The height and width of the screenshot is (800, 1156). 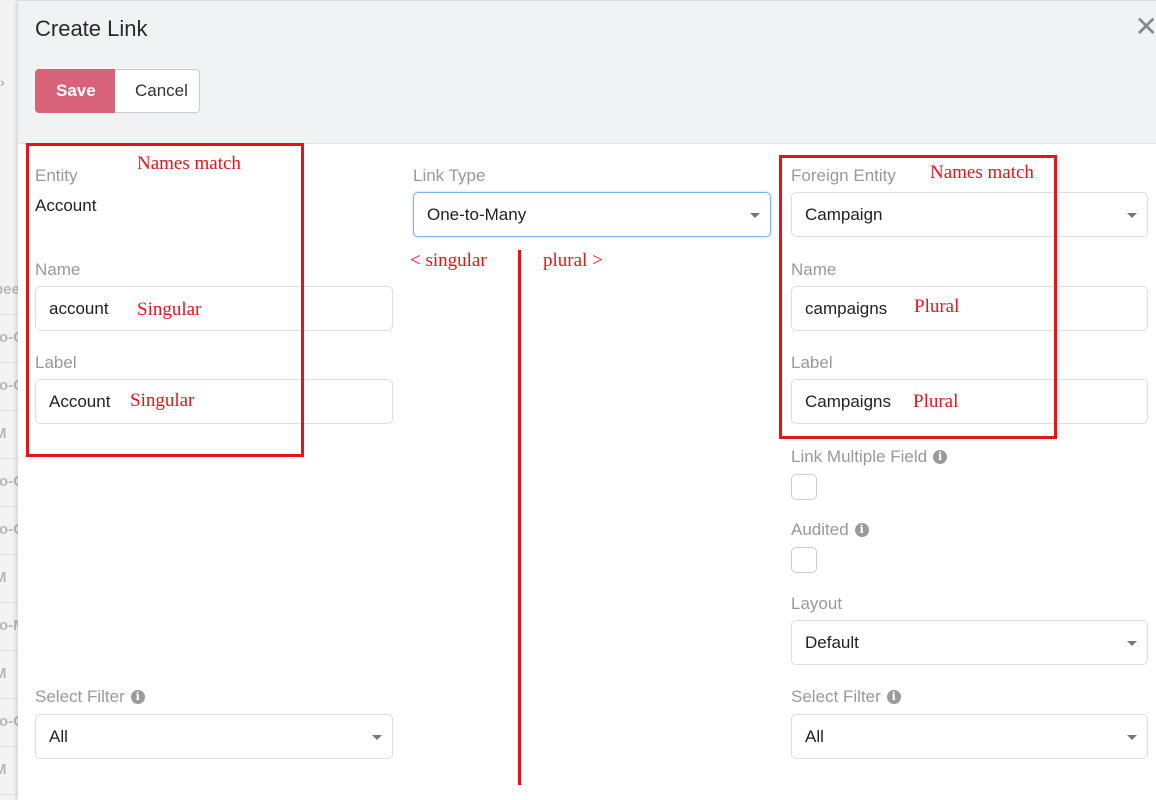 What do you see at coordinates (804, 560) in the screenshot?
I see `audited-checkbox` at bounding box center [804, 560].